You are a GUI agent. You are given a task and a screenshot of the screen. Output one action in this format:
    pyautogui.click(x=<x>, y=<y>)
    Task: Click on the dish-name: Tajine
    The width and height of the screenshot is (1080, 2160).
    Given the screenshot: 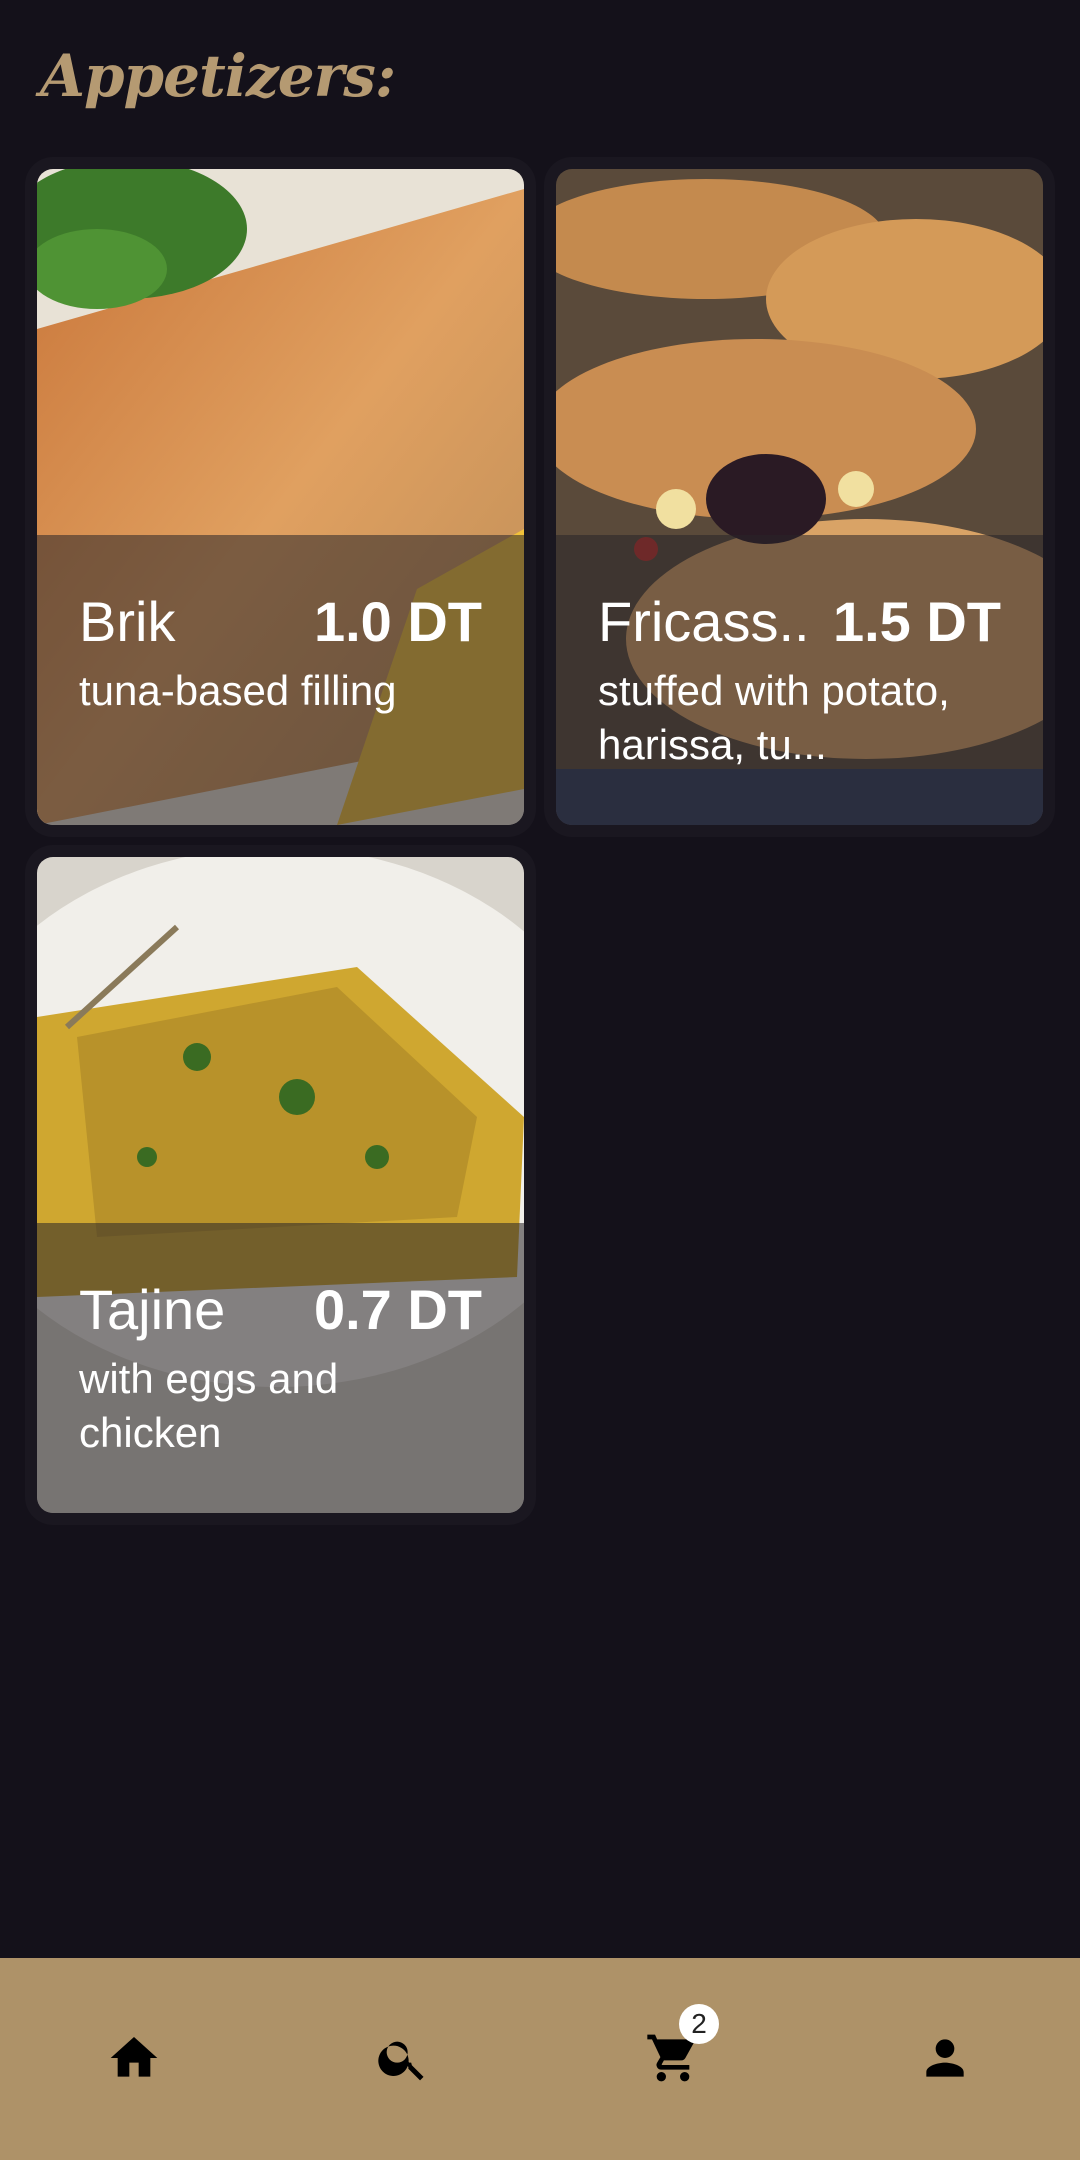 What is the action you would take?
    pyautogui.click(x=152, y=1309)
    